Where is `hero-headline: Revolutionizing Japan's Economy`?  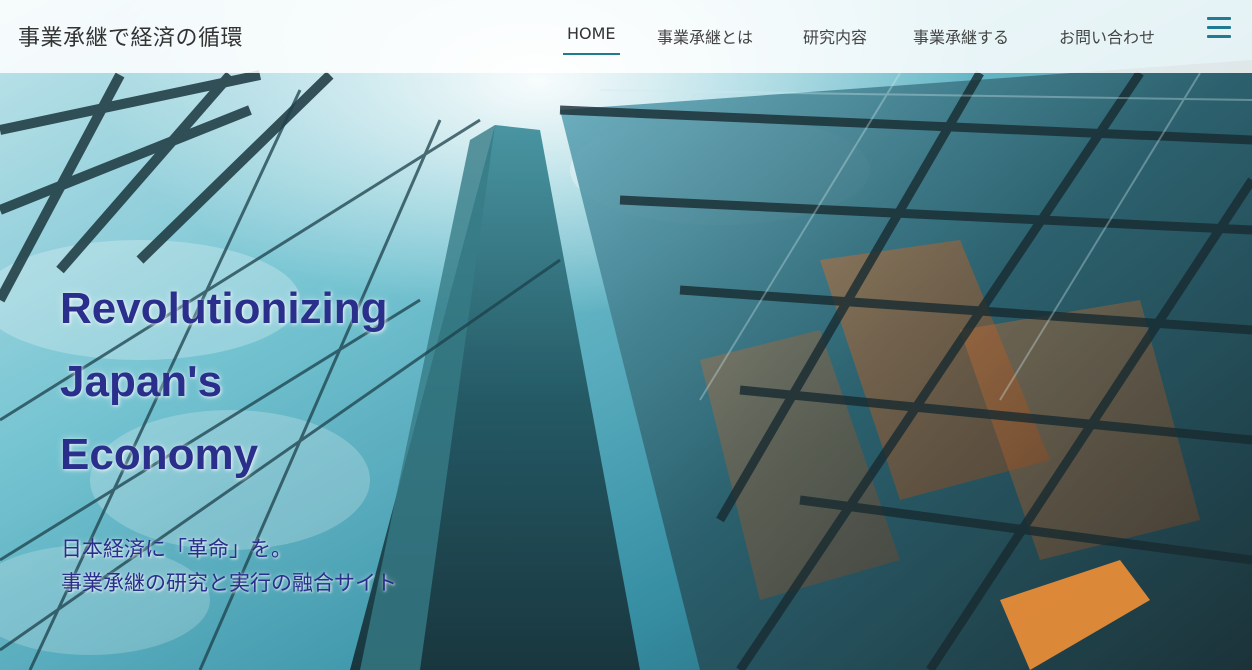
hero-headline: Revolutionizing Japan's Economy is located at coordinates (224, 381).